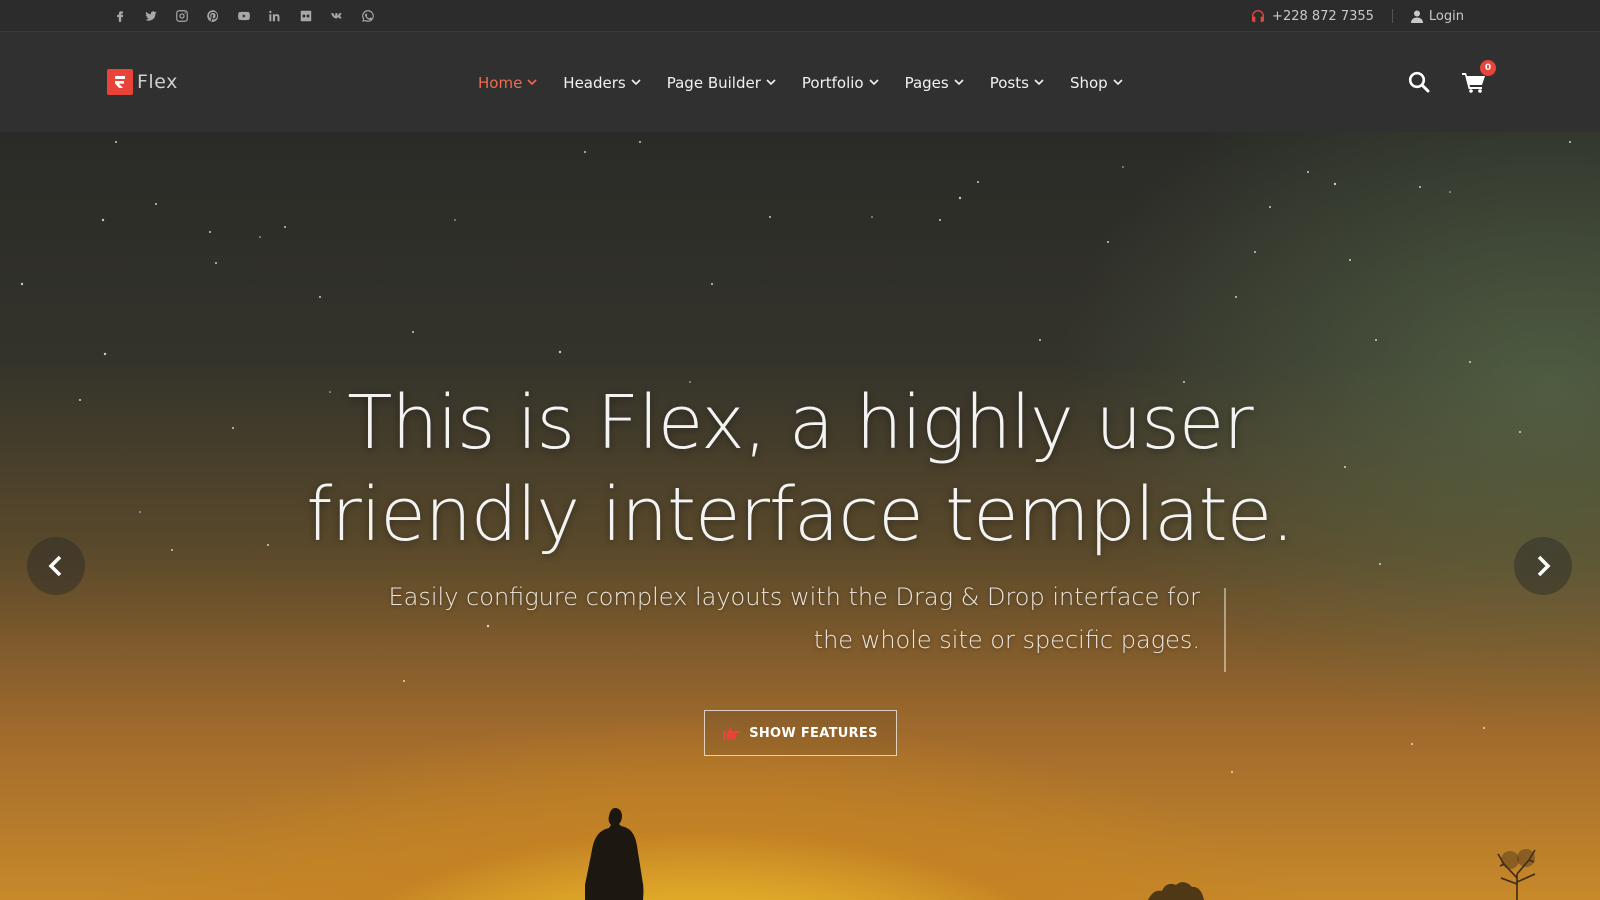 This screenshot has width=1600, height=900. Describe the element at coordinates (832, 82) in the screenshot. I see `nav-label: Portfolio` at that location.